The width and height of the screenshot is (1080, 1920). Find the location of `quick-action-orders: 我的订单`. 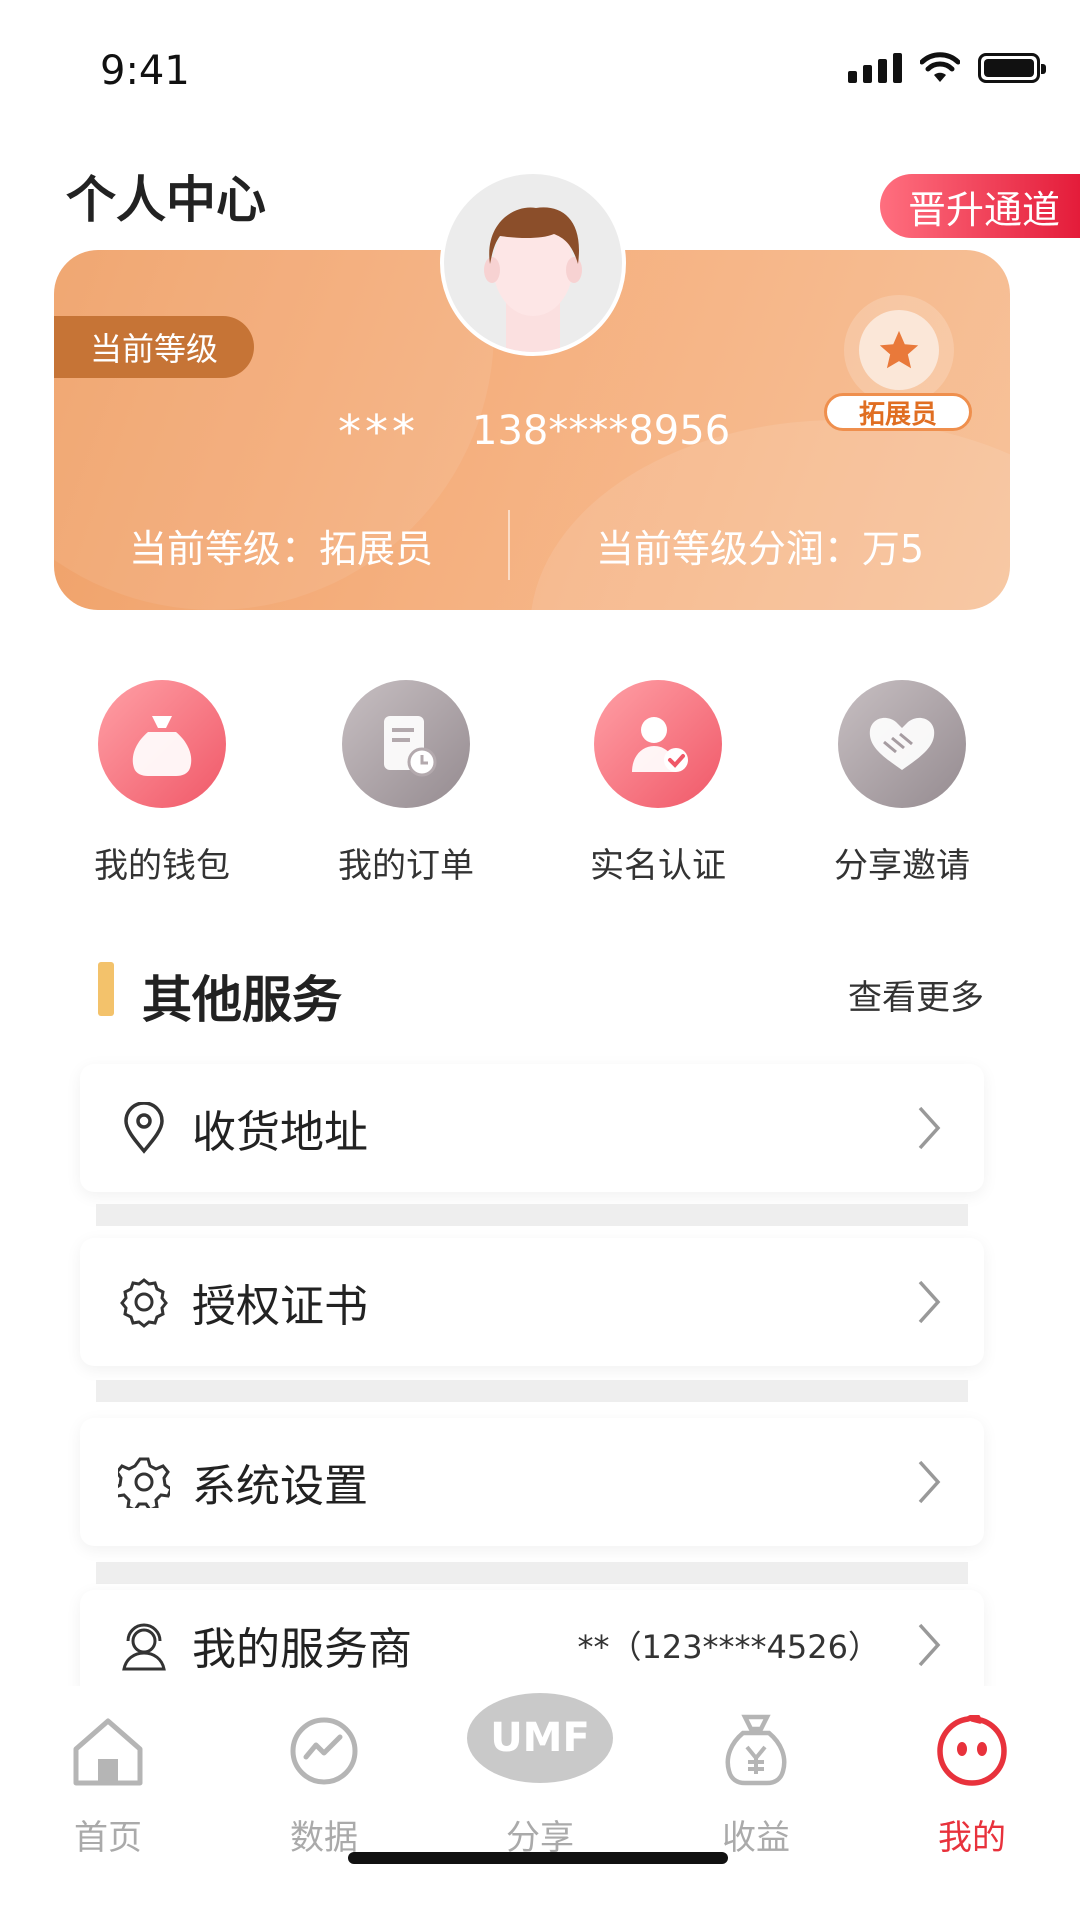

quick-action-orders: 我的订单 is located at coordinates (406, 783).